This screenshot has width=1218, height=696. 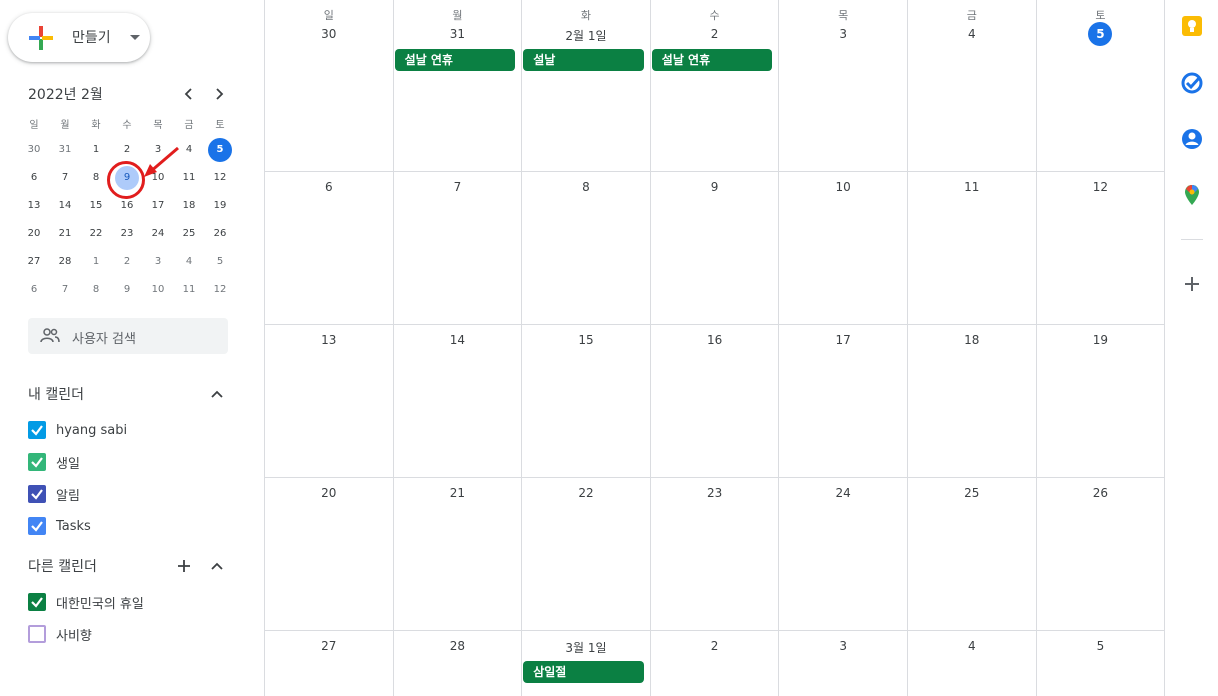 I want to click on day-cell: 15, so click(x=586, y=401).